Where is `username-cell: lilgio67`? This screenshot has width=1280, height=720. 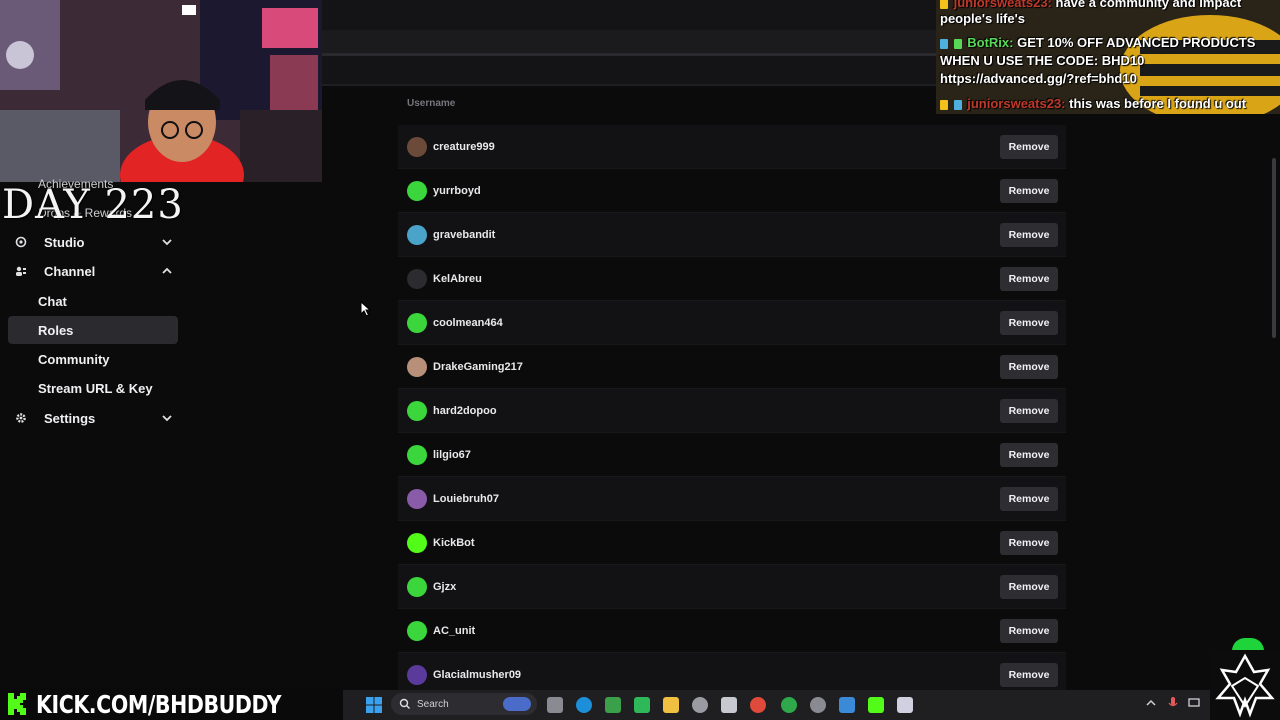 username-cell: lilgio67 is located at coordinates (452, 454).